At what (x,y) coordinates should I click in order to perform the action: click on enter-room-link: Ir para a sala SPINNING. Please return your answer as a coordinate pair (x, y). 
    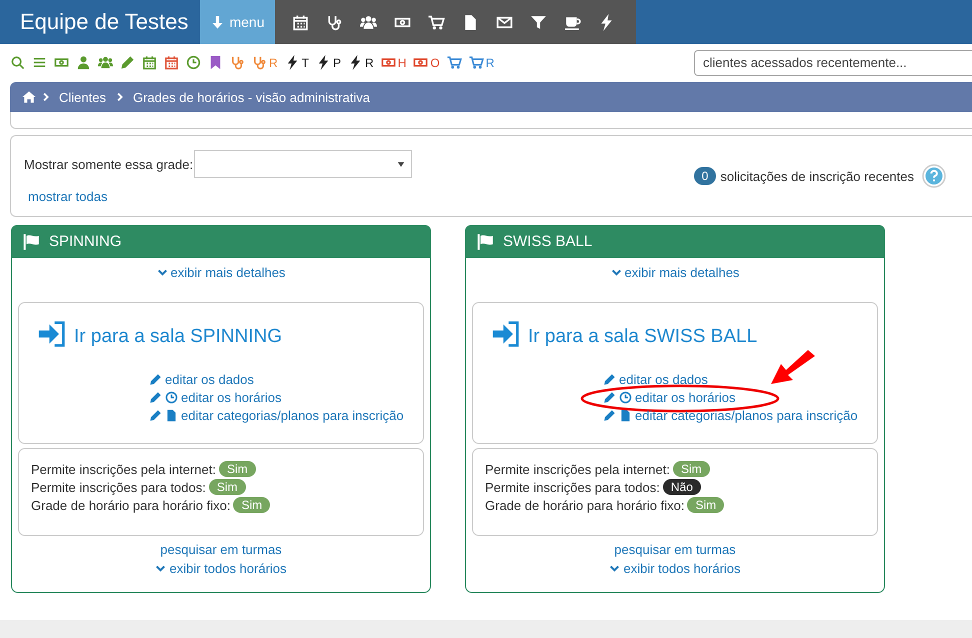
    Looking at the image, I should click on (178, 337).